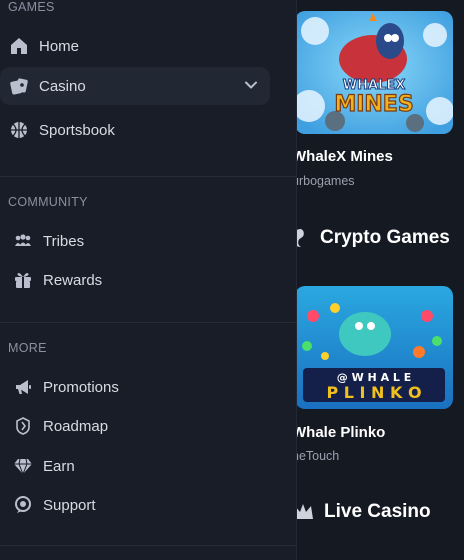 This screenshot has width=464, height=560. I want to click on whalex-brand-text: WHALEX, so click(374, 85).